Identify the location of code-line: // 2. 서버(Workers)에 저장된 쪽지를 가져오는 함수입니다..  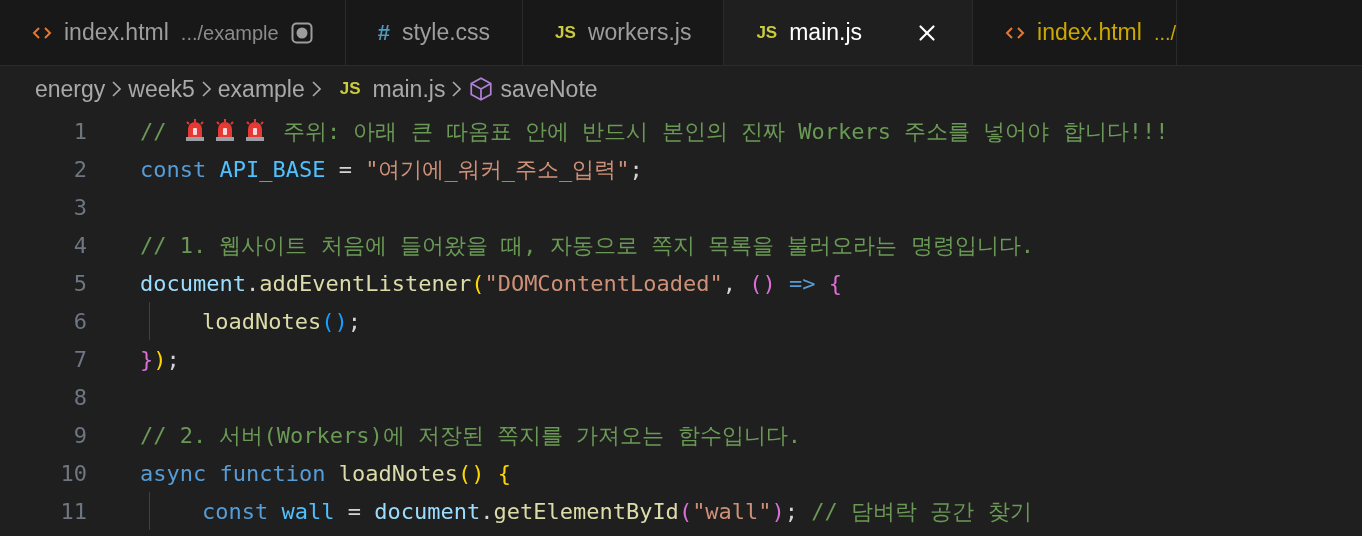
(470, 435).